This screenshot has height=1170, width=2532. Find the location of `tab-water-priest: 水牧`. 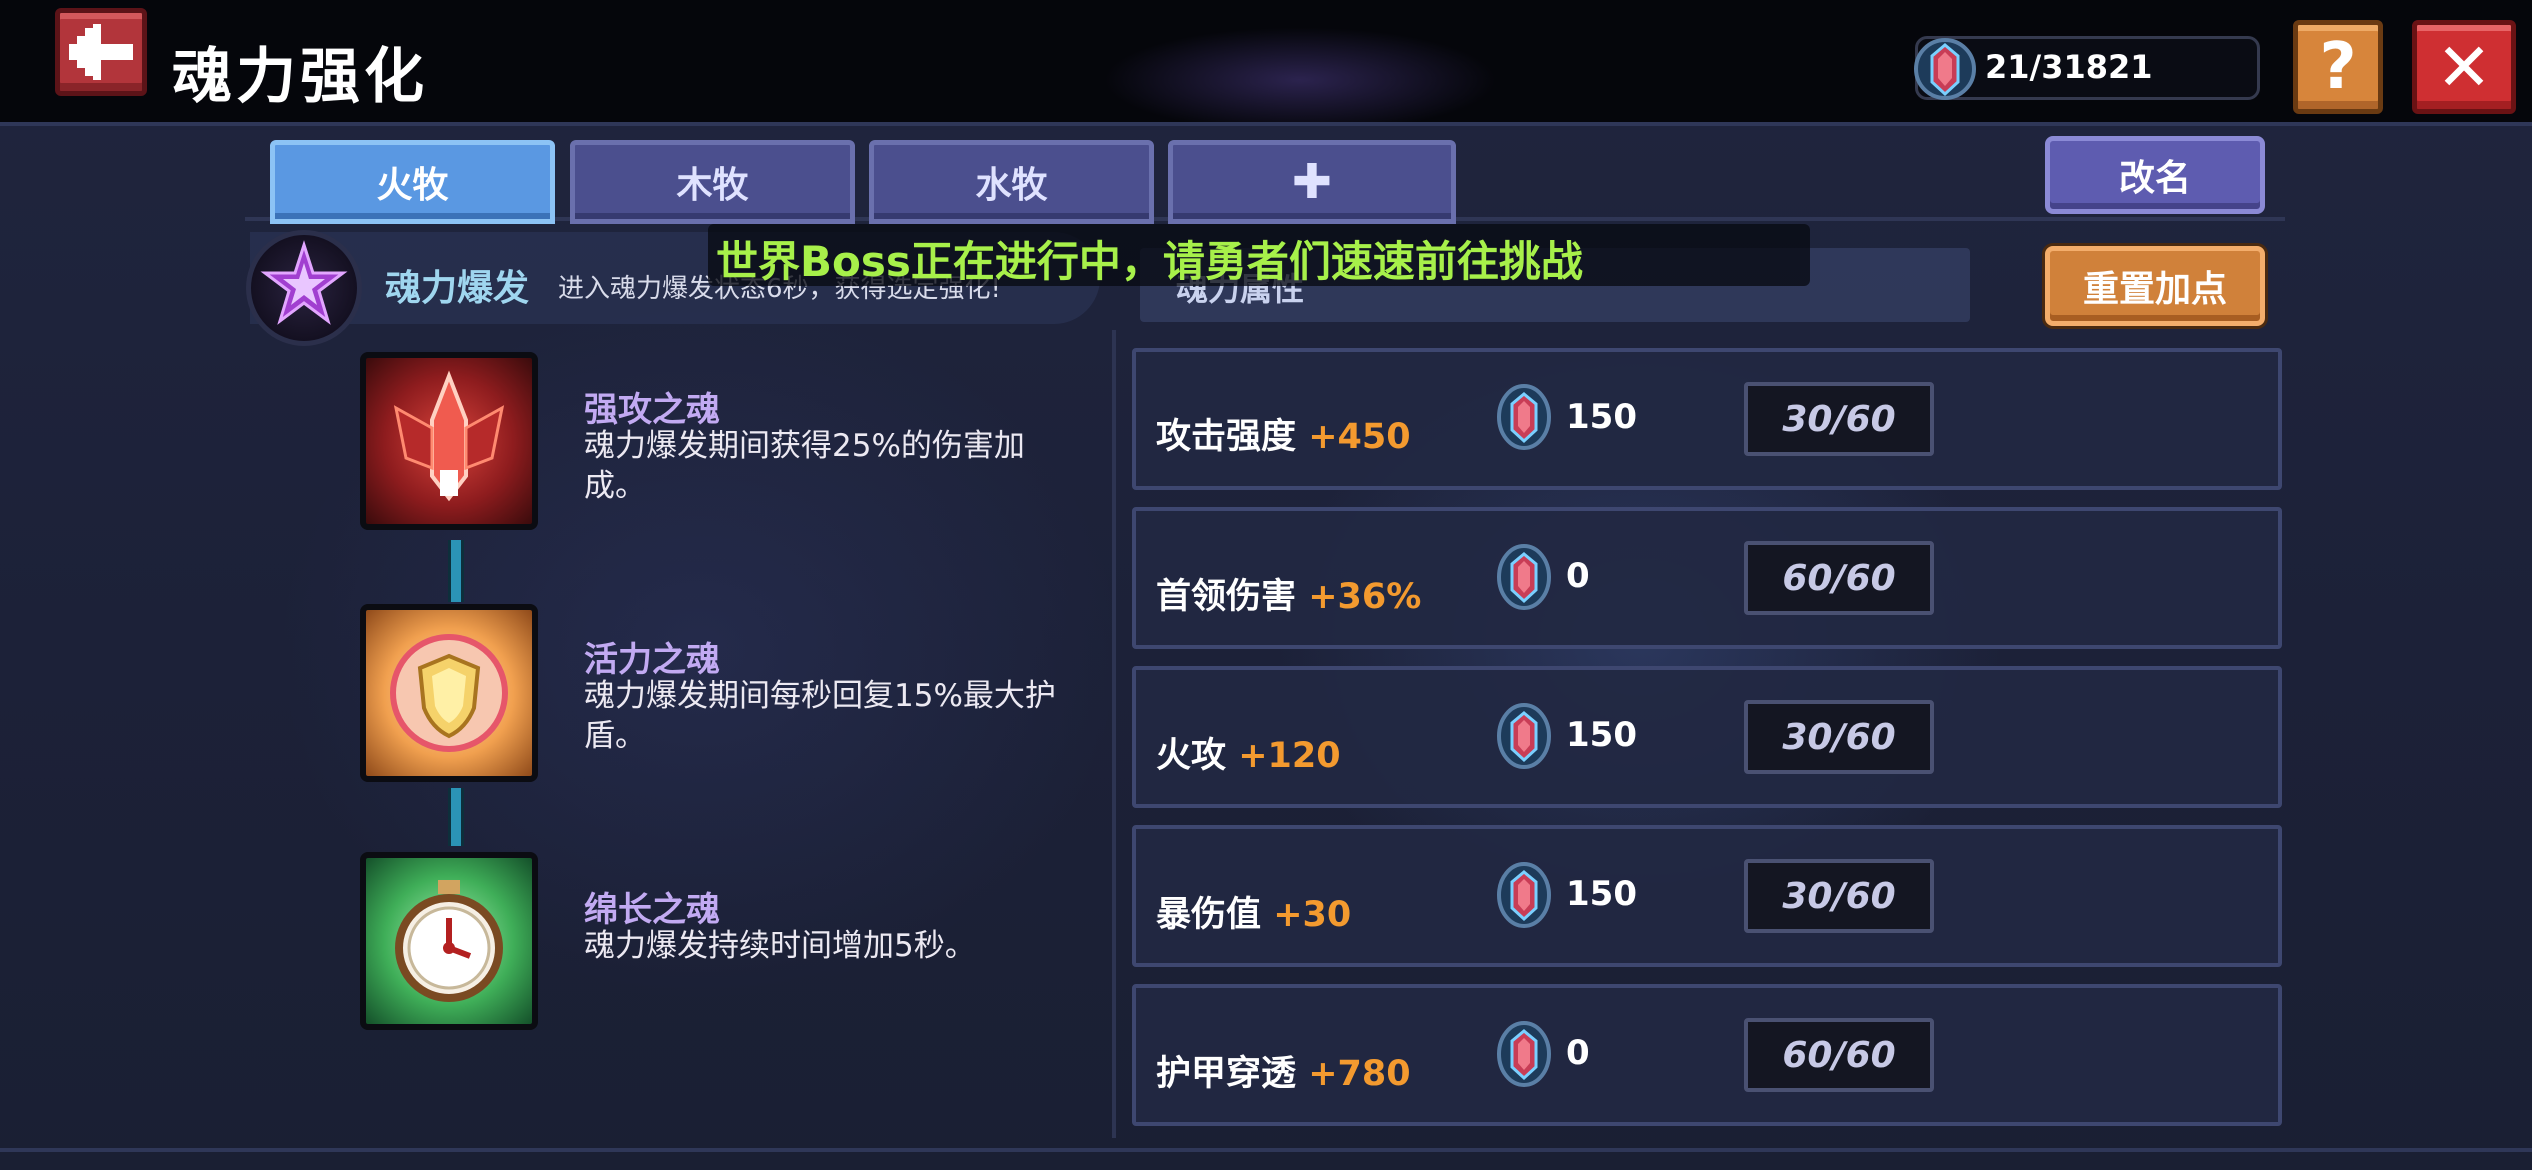

tab-water-priest: 水牧 is located at coordinates (1011, 182).